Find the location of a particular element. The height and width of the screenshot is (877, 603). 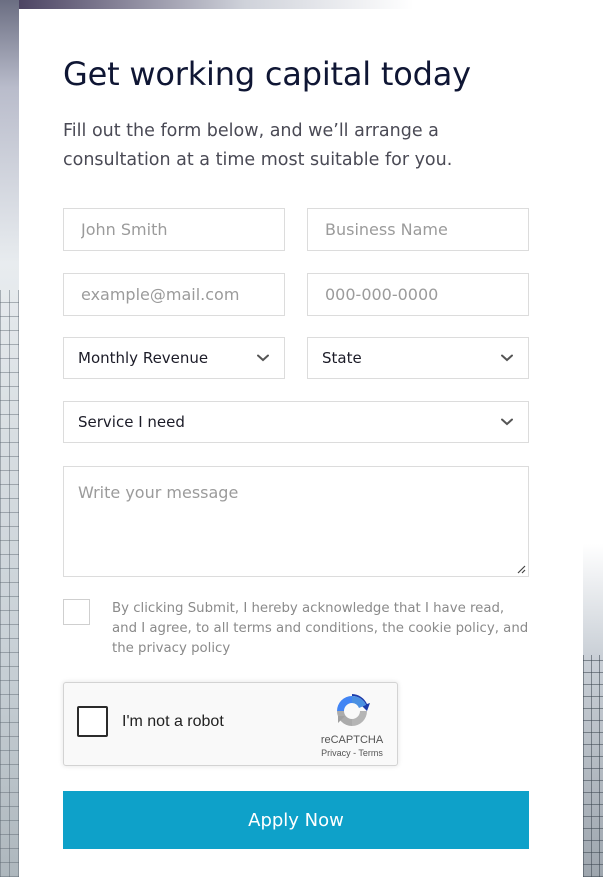

monthly-revenue-select: Monthly Revenue is located at coordinates (174, 358).